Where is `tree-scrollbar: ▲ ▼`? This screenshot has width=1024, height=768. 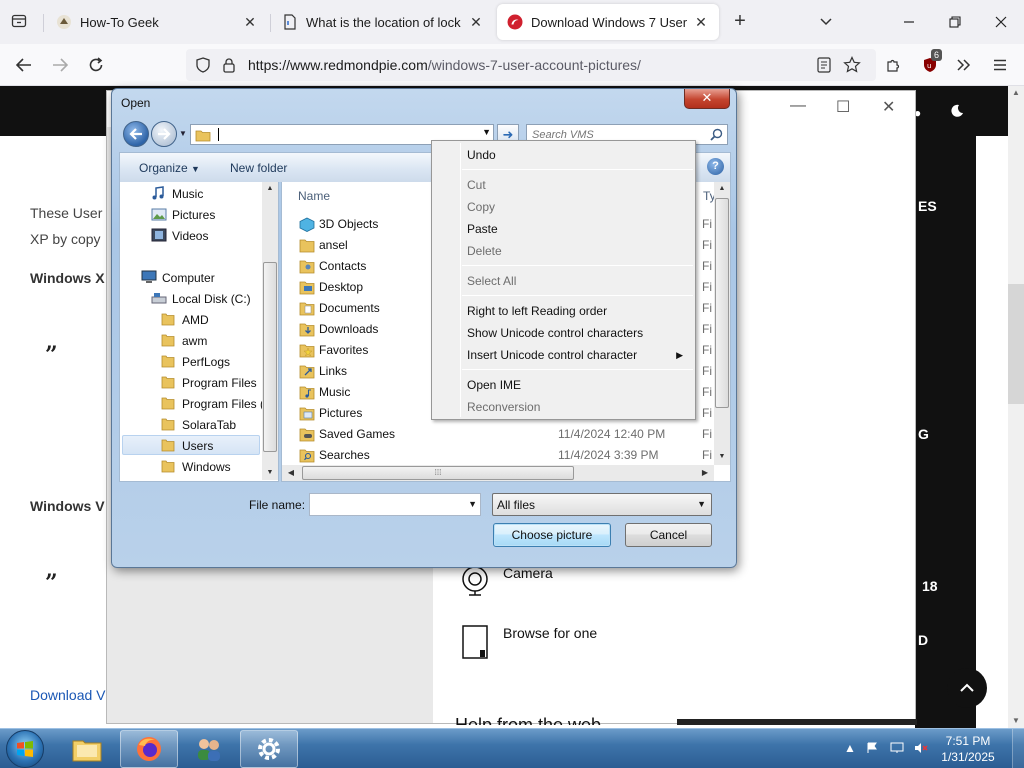
tree-scrollbar: ▲ ▼ is located at coordinates (270, 331).